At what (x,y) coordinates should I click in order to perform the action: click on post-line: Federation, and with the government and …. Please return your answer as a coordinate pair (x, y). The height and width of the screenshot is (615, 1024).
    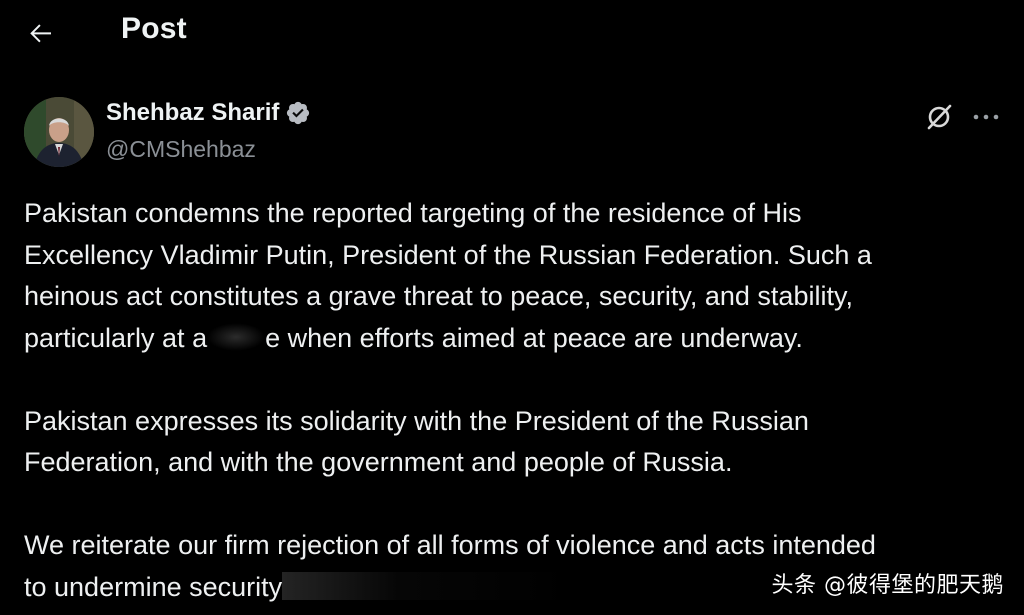
    Looking at the image, I should click on (378, 462).